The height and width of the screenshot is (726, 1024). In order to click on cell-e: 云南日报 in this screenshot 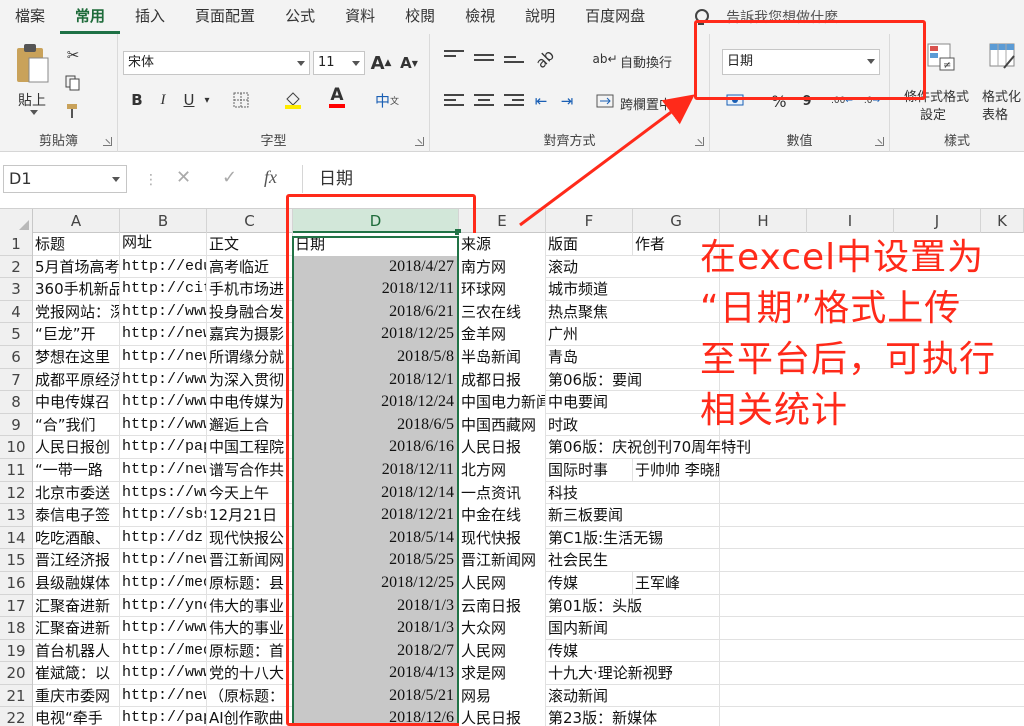, I will do `click(502, 606)`.